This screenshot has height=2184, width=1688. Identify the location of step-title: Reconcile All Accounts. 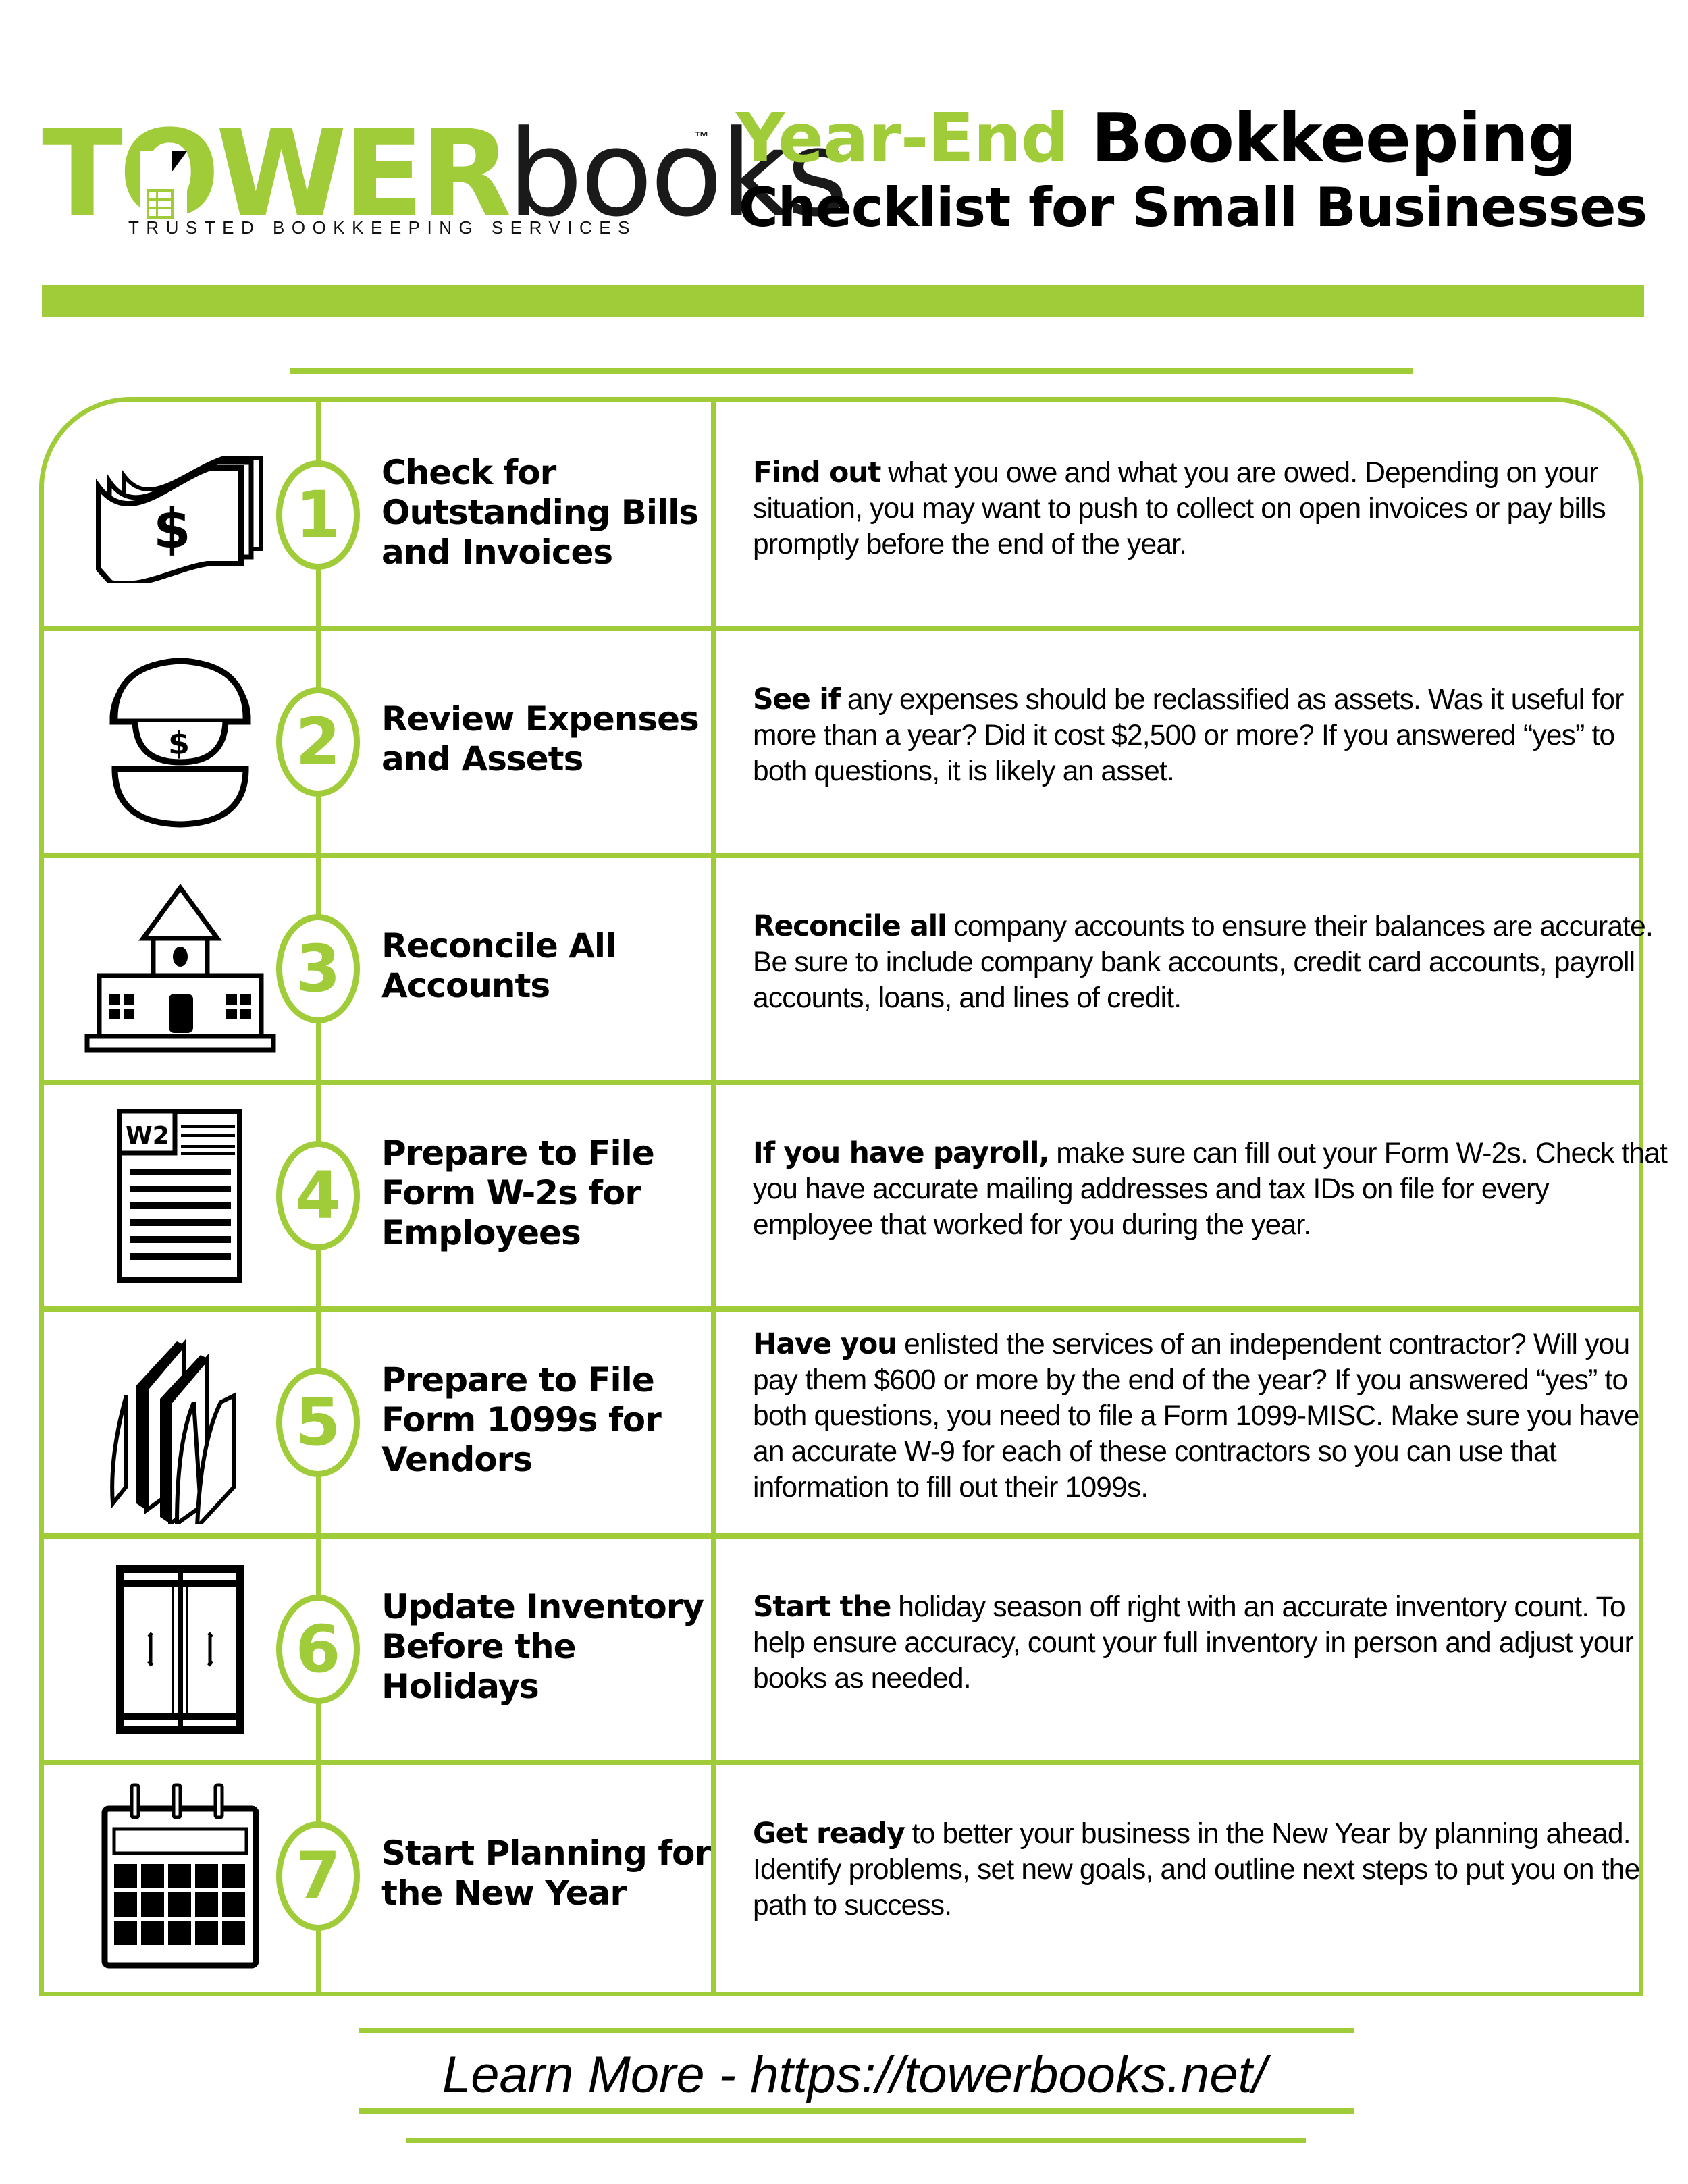
(499, 965).